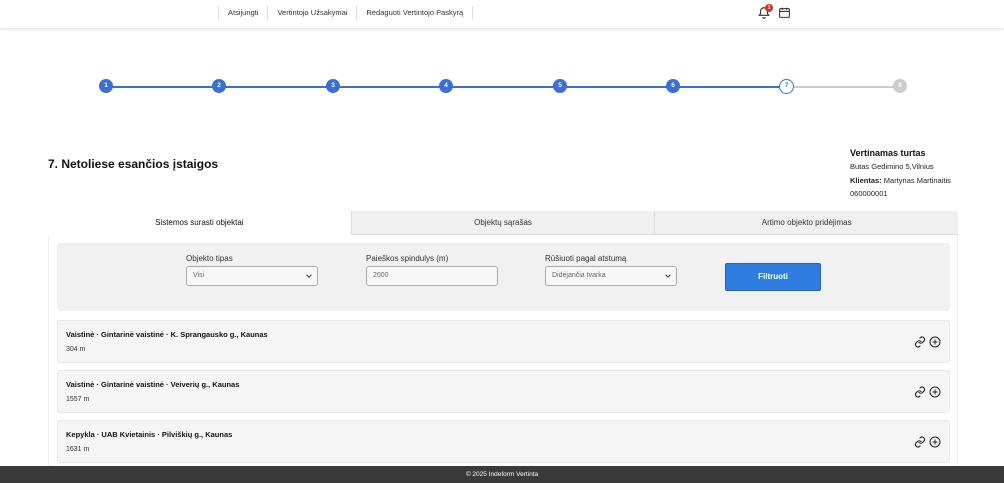 The width and height of the screenshot is (1004, 483). What do you see at coordinates (407, 258) in the screenshot?
I see `radius-label: Paieškos spindulys (m)` at bounding box center [407, 258].